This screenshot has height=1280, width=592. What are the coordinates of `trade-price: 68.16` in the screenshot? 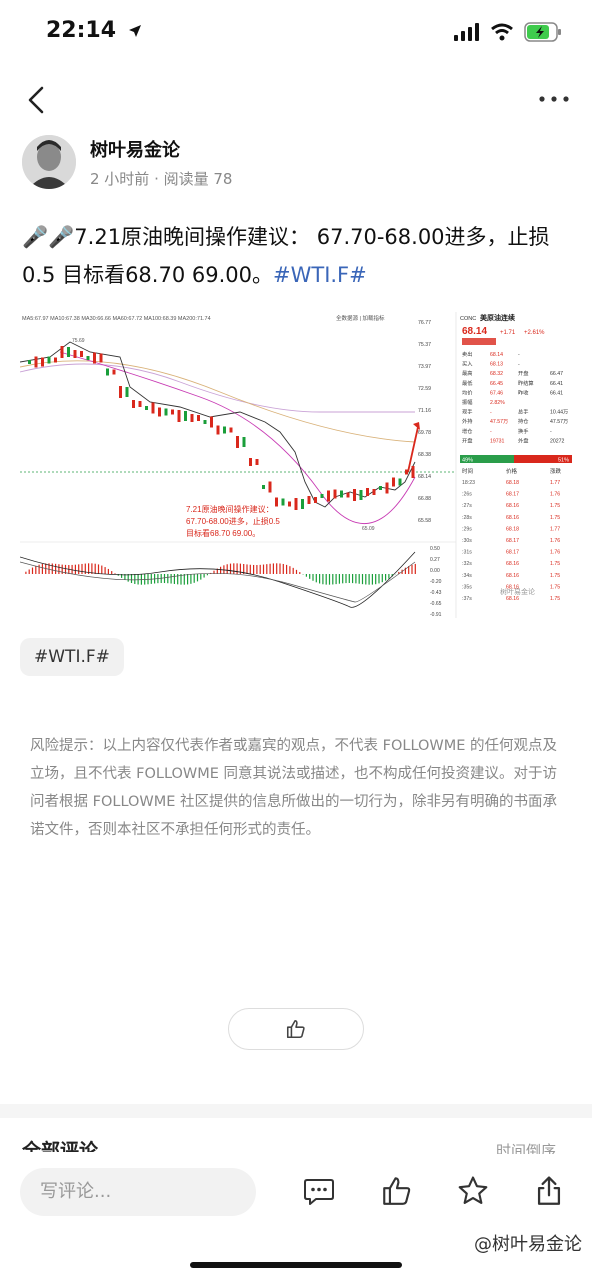 It's located at (512, 599).